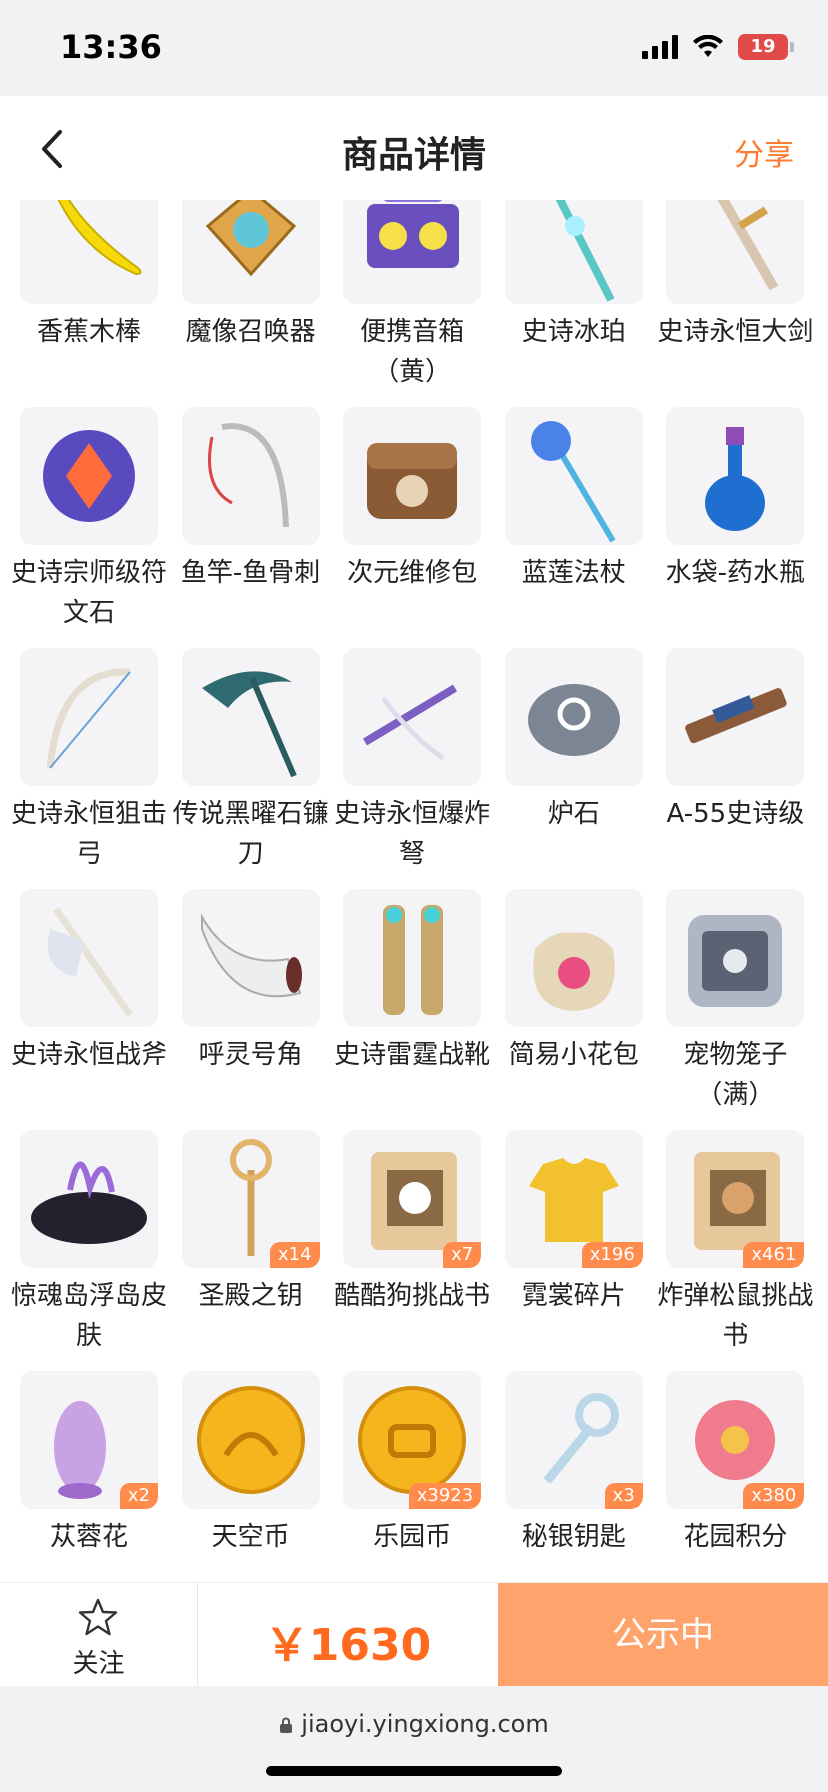 This screenshot has width=828, height=1792. I want to click on follow-label: 关注, so click(98, 1664).